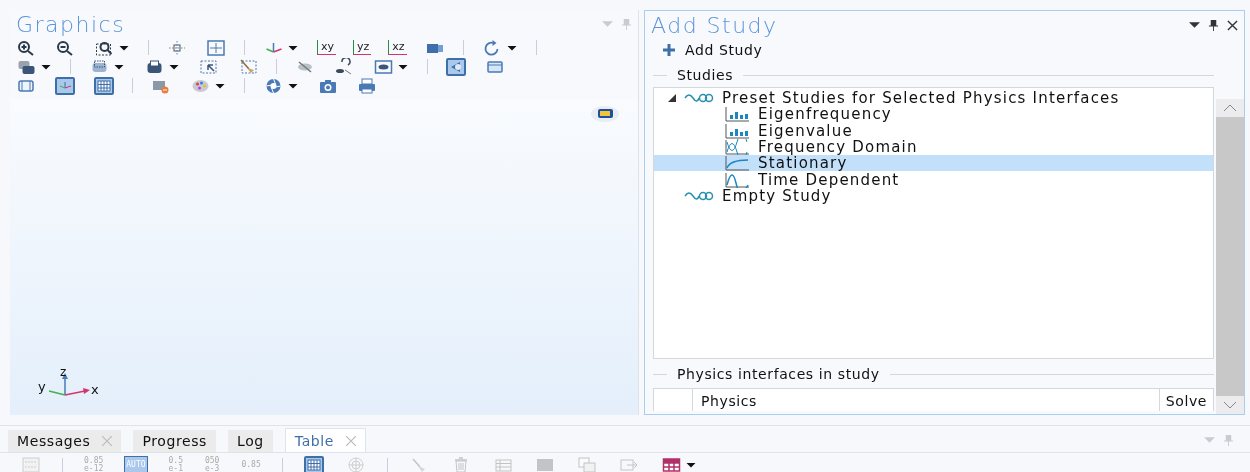  Describe the element at coordinates (391, 66) in the screenshot. I see `eye-icon` at that location.